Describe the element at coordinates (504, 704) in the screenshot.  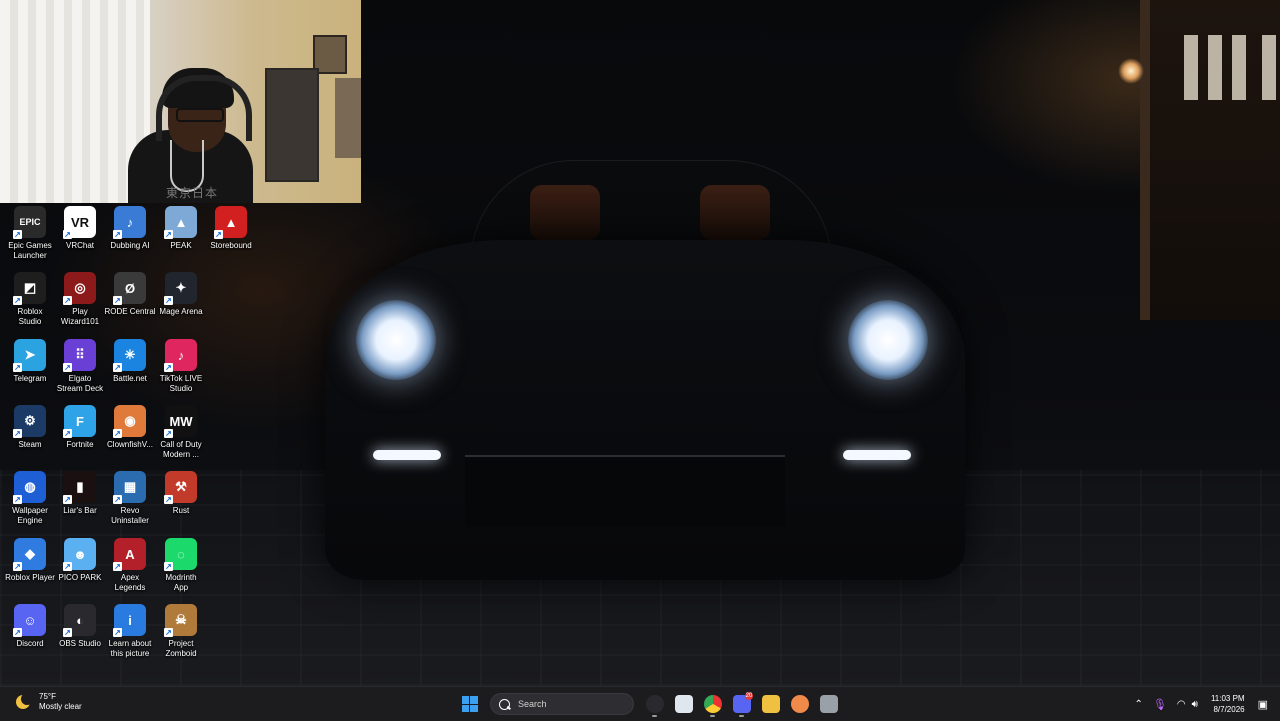
I see `search-icon` at that location.